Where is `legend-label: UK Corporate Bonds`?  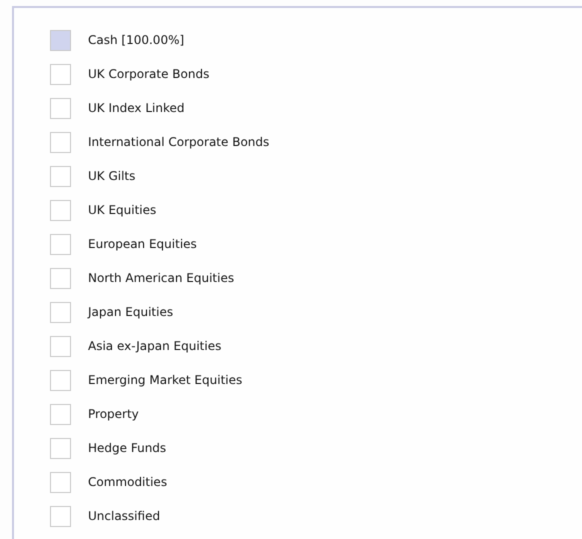 legend-label: UK Corporate Bonds is located at coordinates (149, 74).